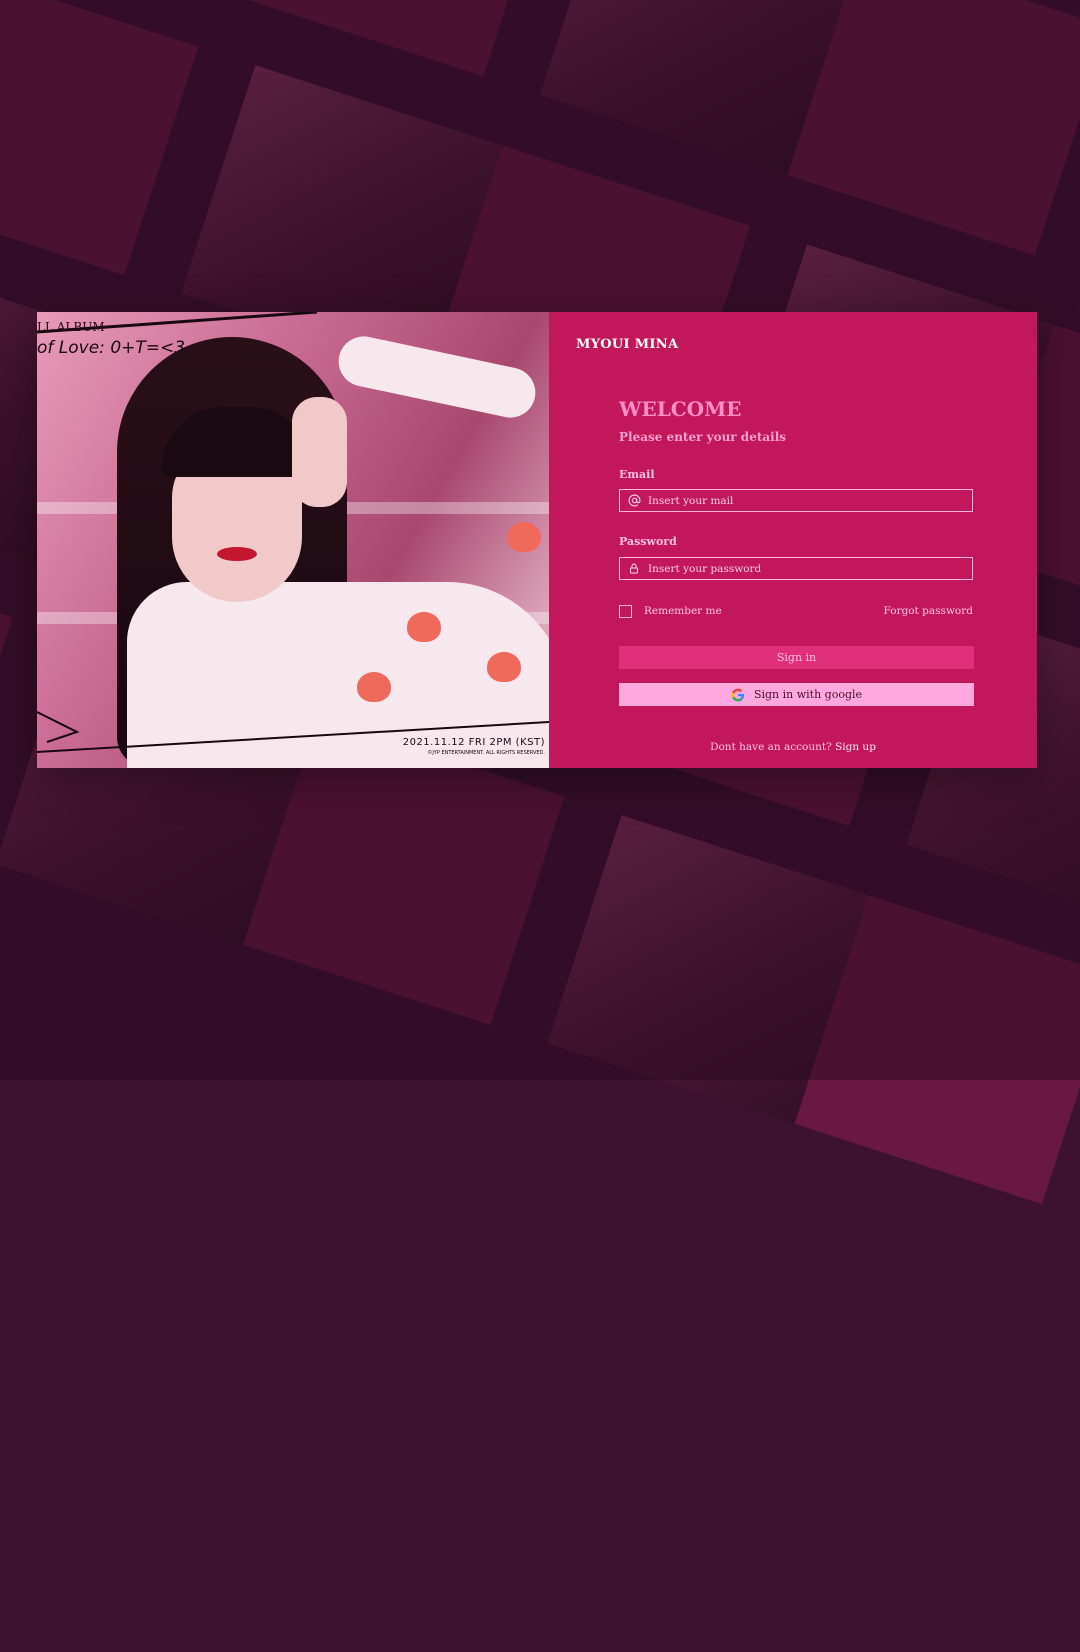  Describe the element at coordinates (680, 409) in the screenshot. I see `page-title: WELCOME` at that location.